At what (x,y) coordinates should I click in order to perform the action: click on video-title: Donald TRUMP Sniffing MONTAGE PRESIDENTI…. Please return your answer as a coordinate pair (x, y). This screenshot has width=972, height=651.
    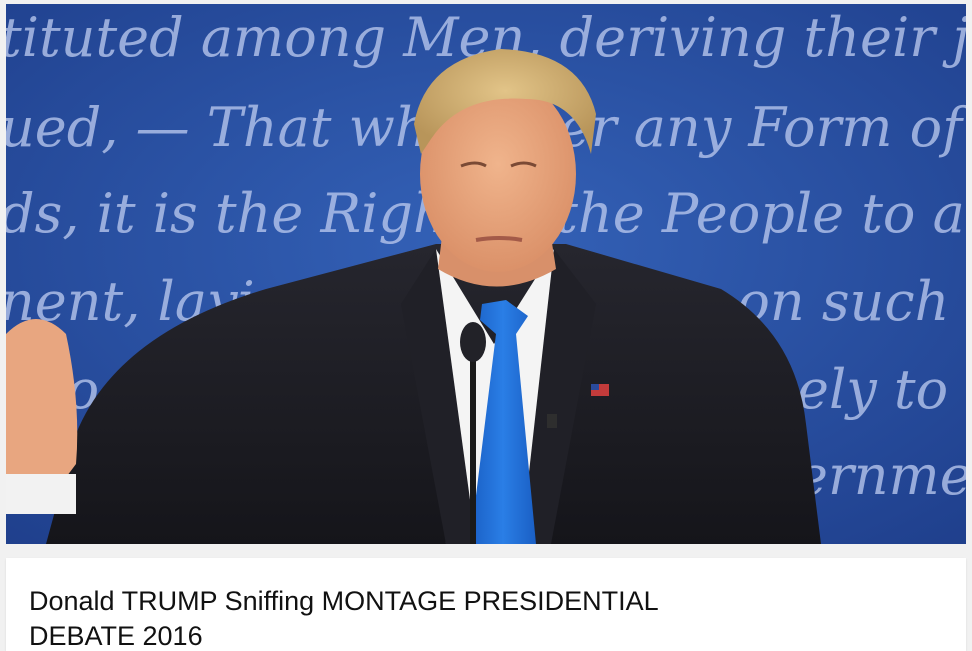
    Looking at the image, I should click on (379, 617).